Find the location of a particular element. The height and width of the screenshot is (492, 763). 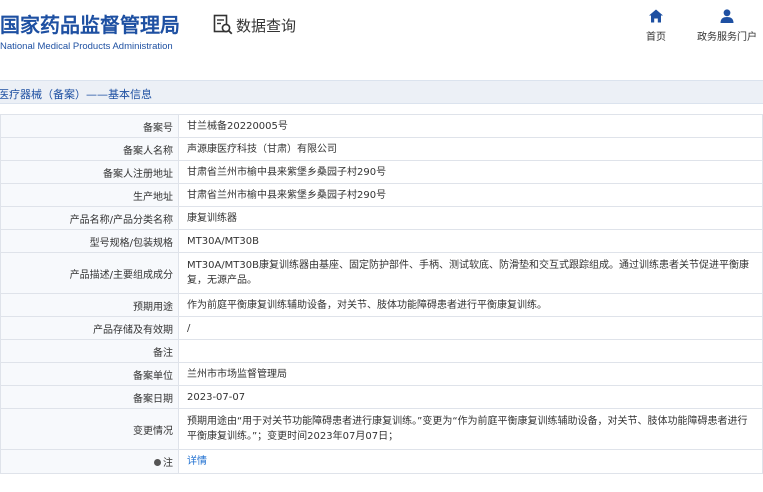

field-label: 备注 is located at coordinates (89, 351).